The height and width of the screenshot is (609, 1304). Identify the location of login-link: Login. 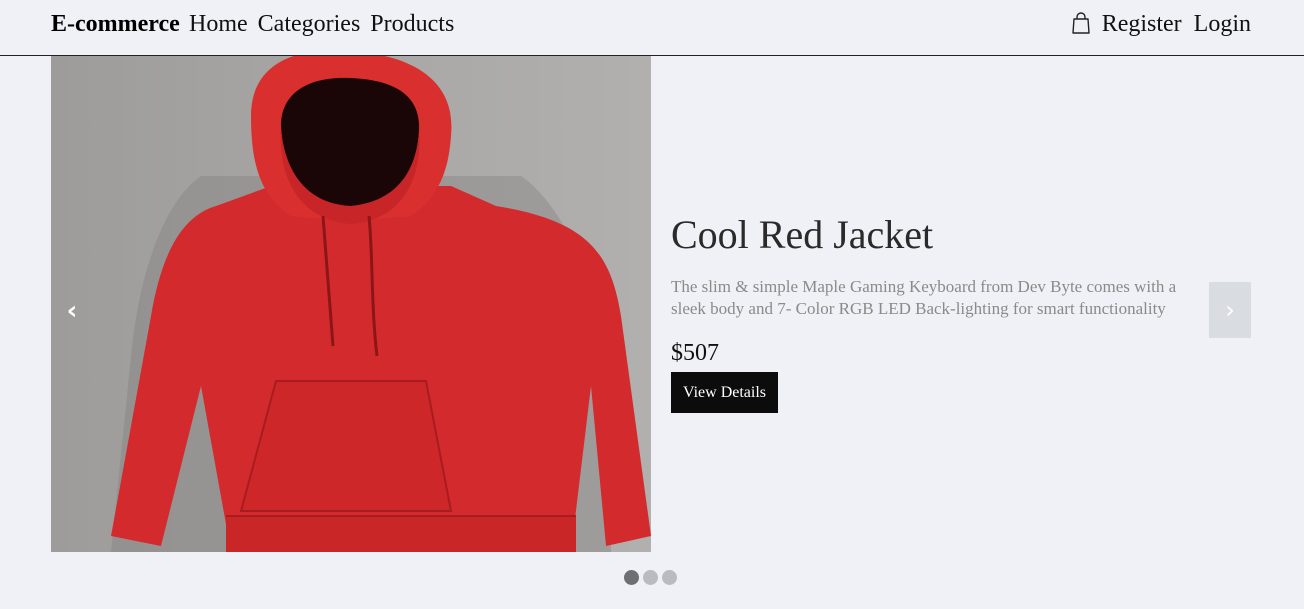
(1222, 24).